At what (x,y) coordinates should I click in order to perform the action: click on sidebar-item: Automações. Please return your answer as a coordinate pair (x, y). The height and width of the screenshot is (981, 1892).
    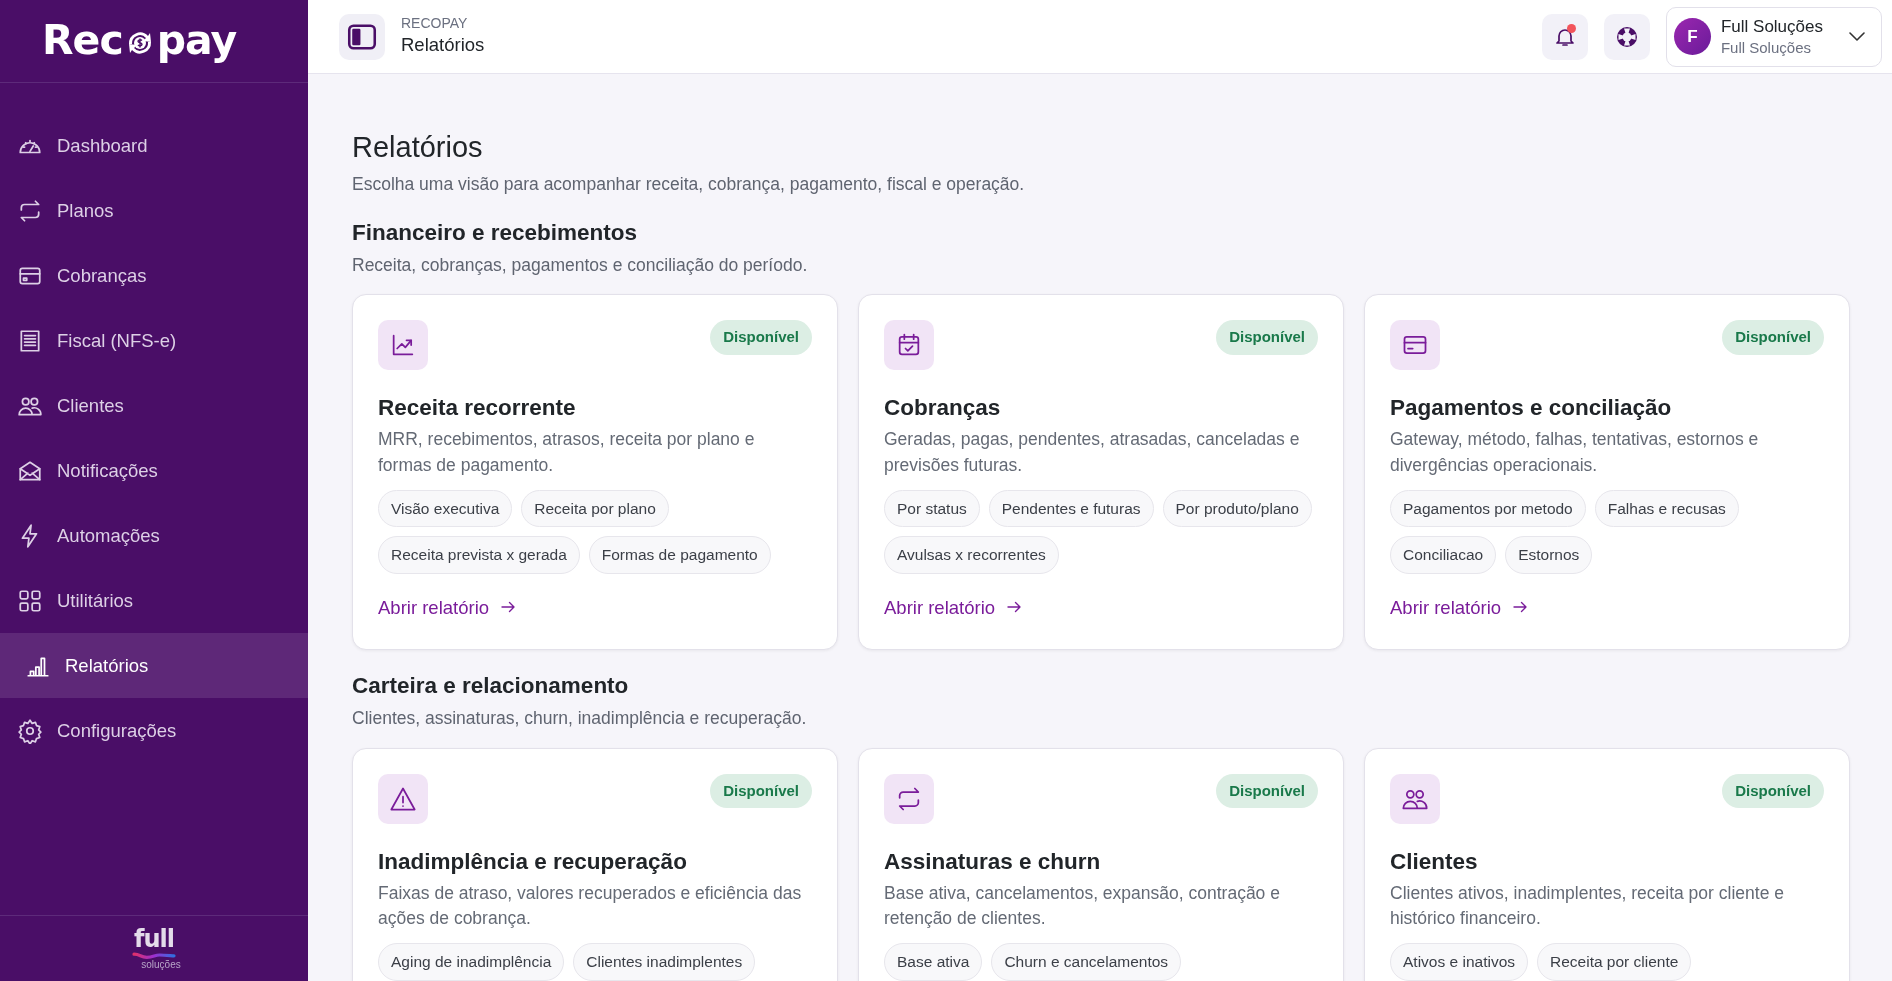
    Looking at the image, I should click on (154, 535).